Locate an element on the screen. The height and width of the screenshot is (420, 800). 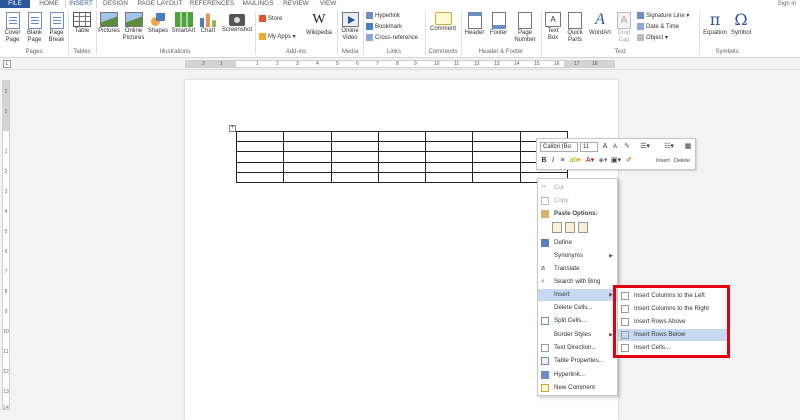
shapes-button: Shapes is located at coordinates (158, 23).